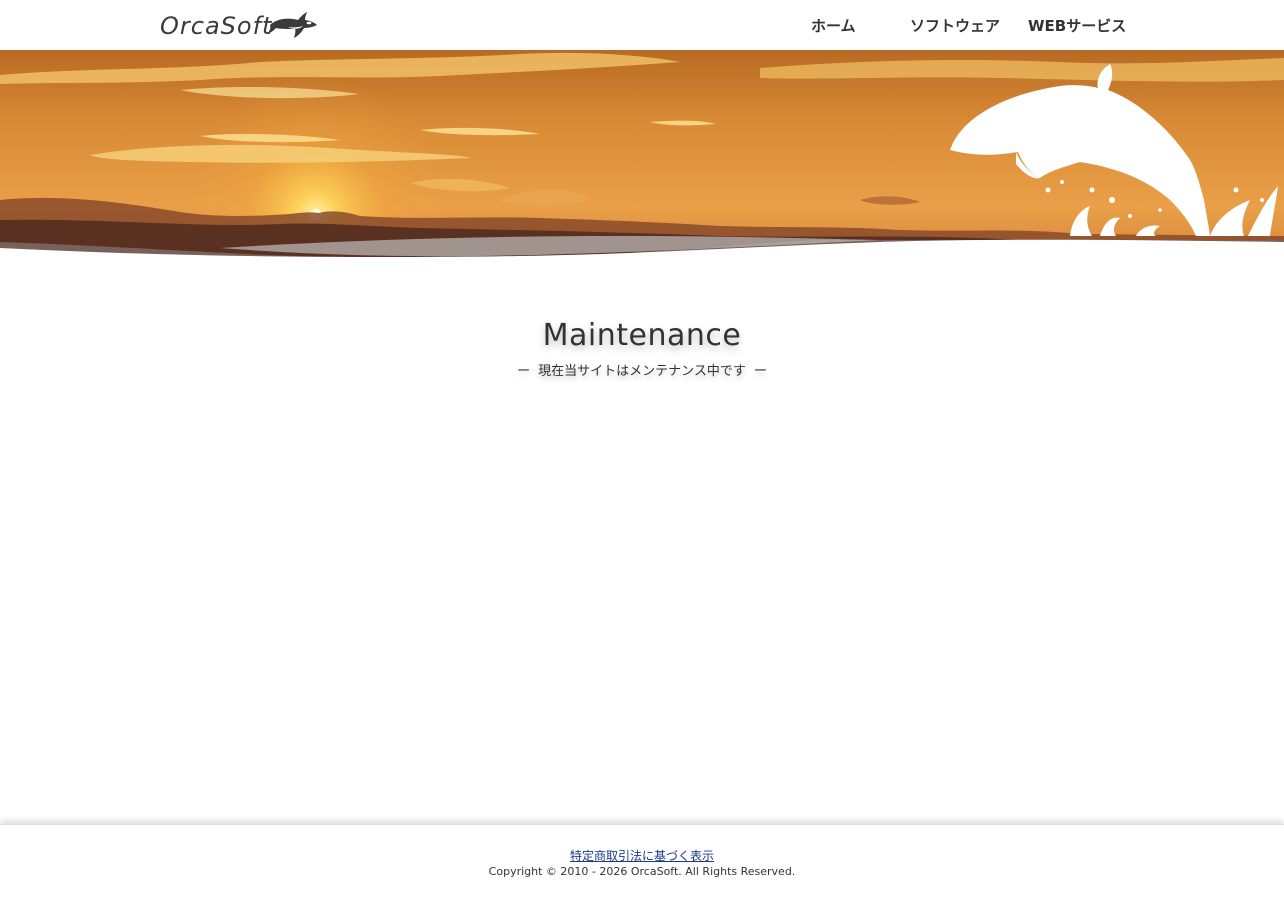  What do you see at coordinates (524, 371) in the screenshot?
I see `subtitle-dash-left: ー` at bounding box center [524, 371].